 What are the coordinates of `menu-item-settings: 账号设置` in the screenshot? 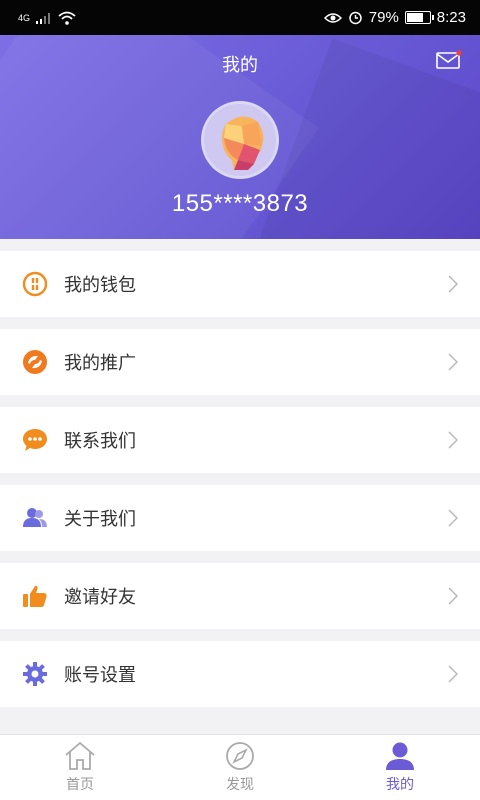 It's located at (240, 674).